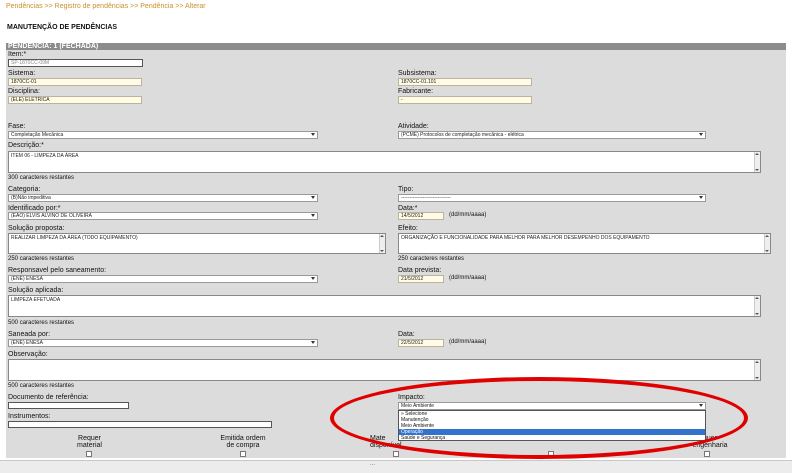  Describe the element at coordinates (17, 54) in the screenshot. I see `item-label: Item:*` at that location.